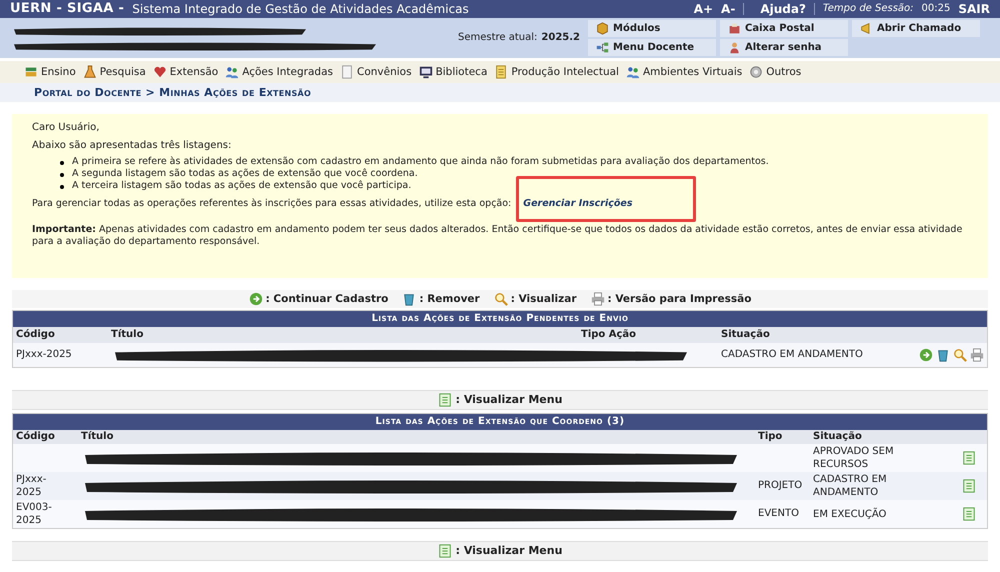 This screenshot has width=1000, height=572. What do you see at coordinates (89, 72) in the screenshot?
I see `flask-icon` at bounding box center [89, 72].